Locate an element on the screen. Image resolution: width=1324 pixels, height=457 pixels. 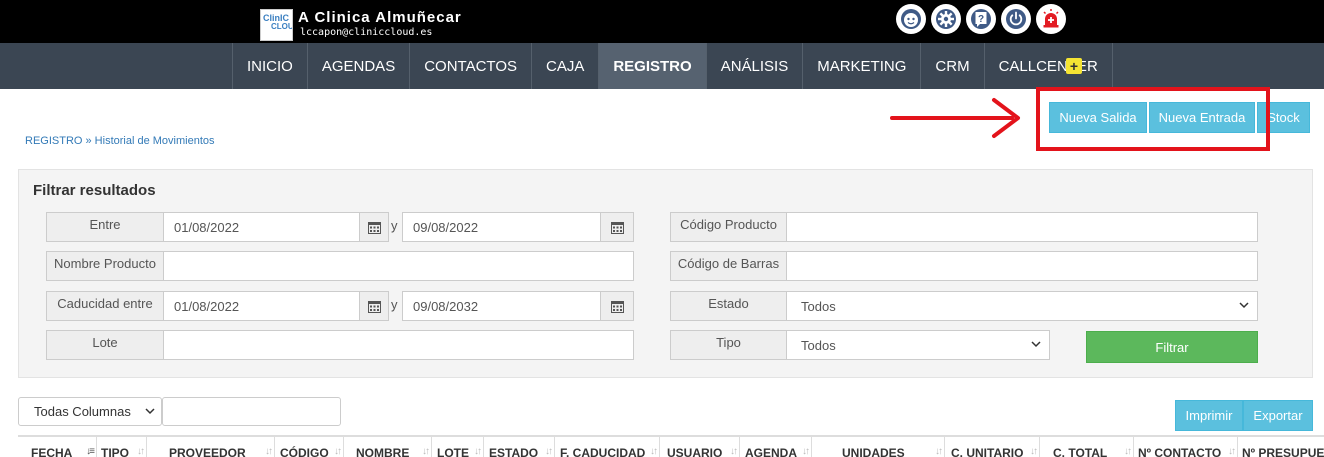
logo-text-bottom: CLOUD is located at coordinates (281, 26).